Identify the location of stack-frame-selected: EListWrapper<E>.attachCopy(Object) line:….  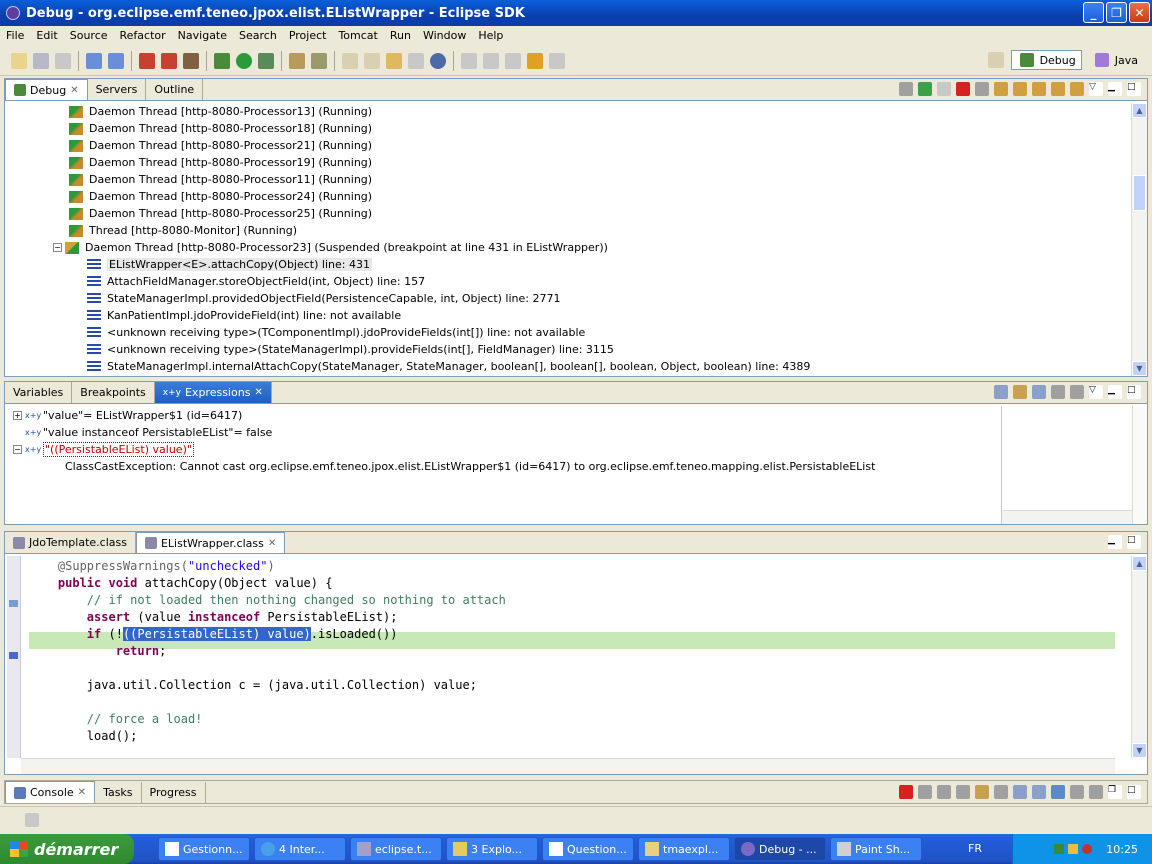
(609, 264).